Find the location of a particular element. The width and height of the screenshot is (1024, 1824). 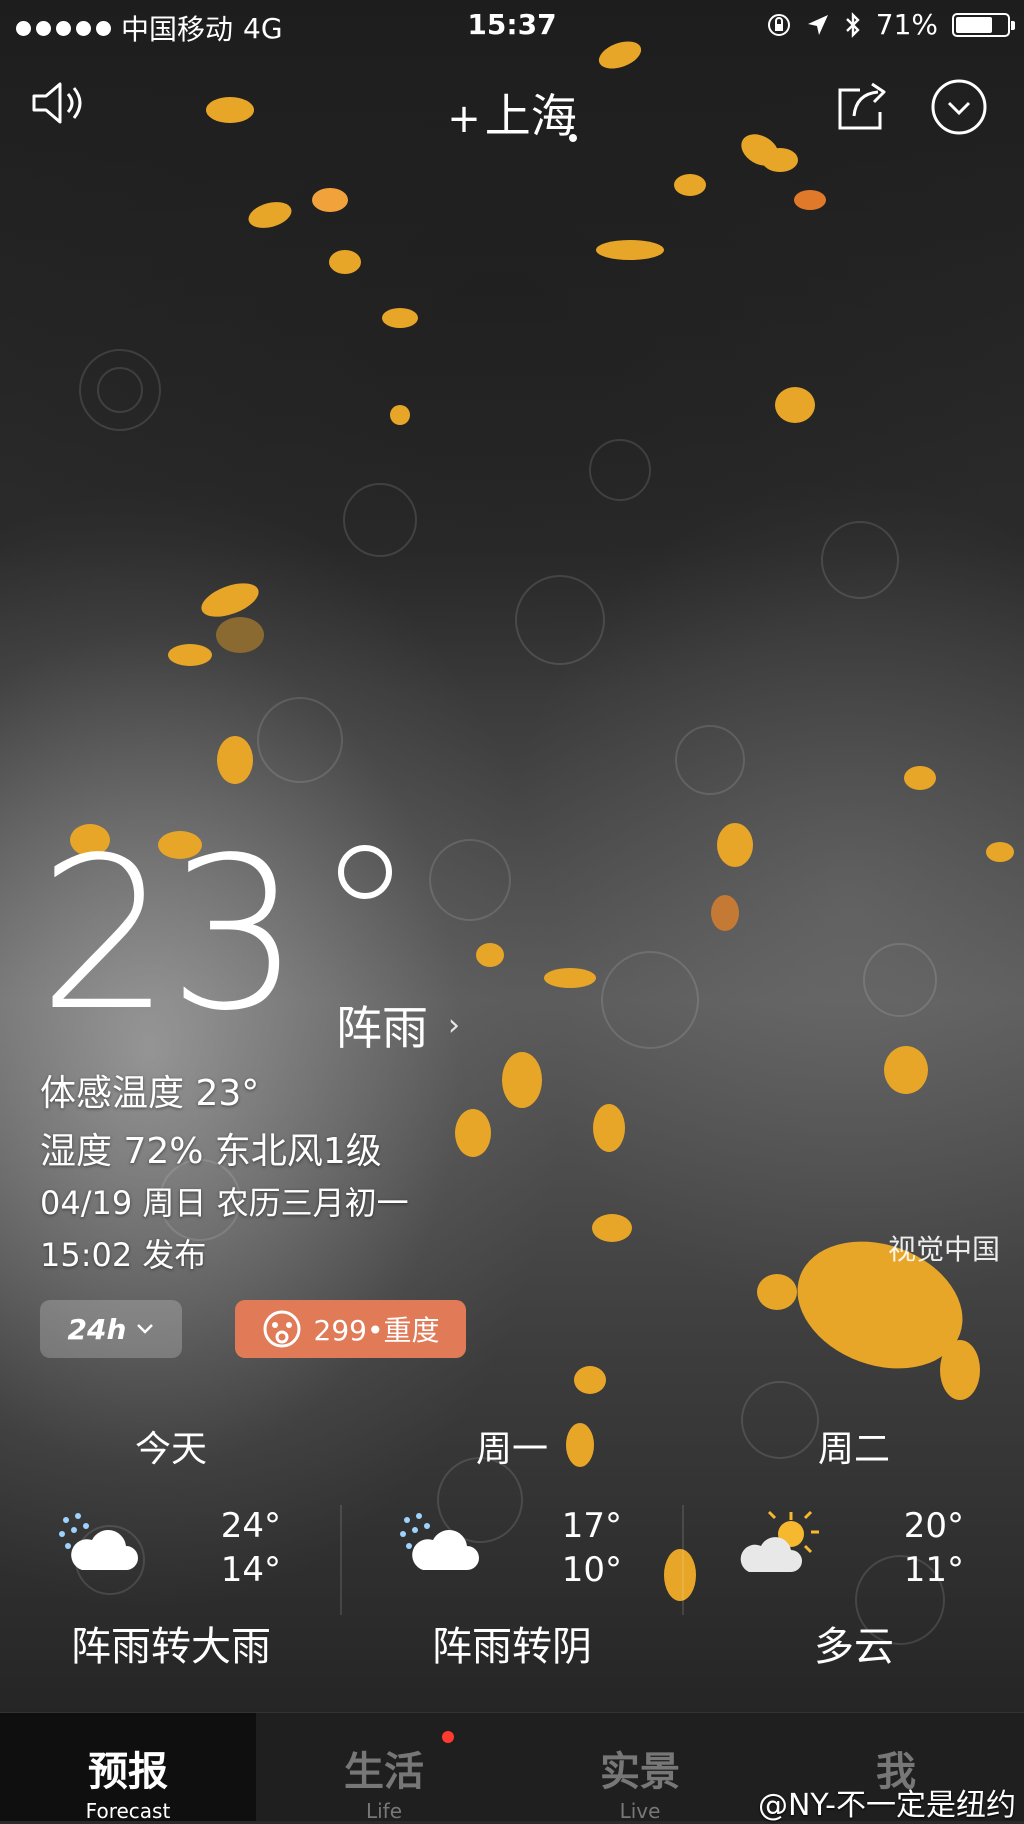

publish-time: 15:02 发布 is located at coordinates (123, 1255).